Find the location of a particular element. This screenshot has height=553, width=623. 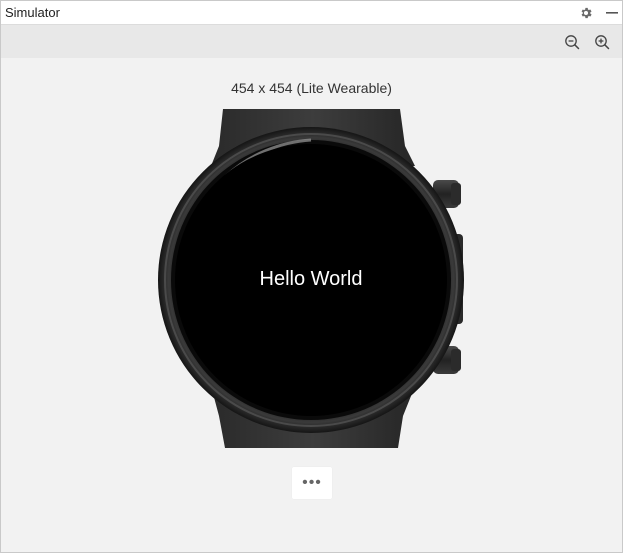

device-resolution-label: 454 x 454 (Lite Wearable) is located at coordinates (311, 88).